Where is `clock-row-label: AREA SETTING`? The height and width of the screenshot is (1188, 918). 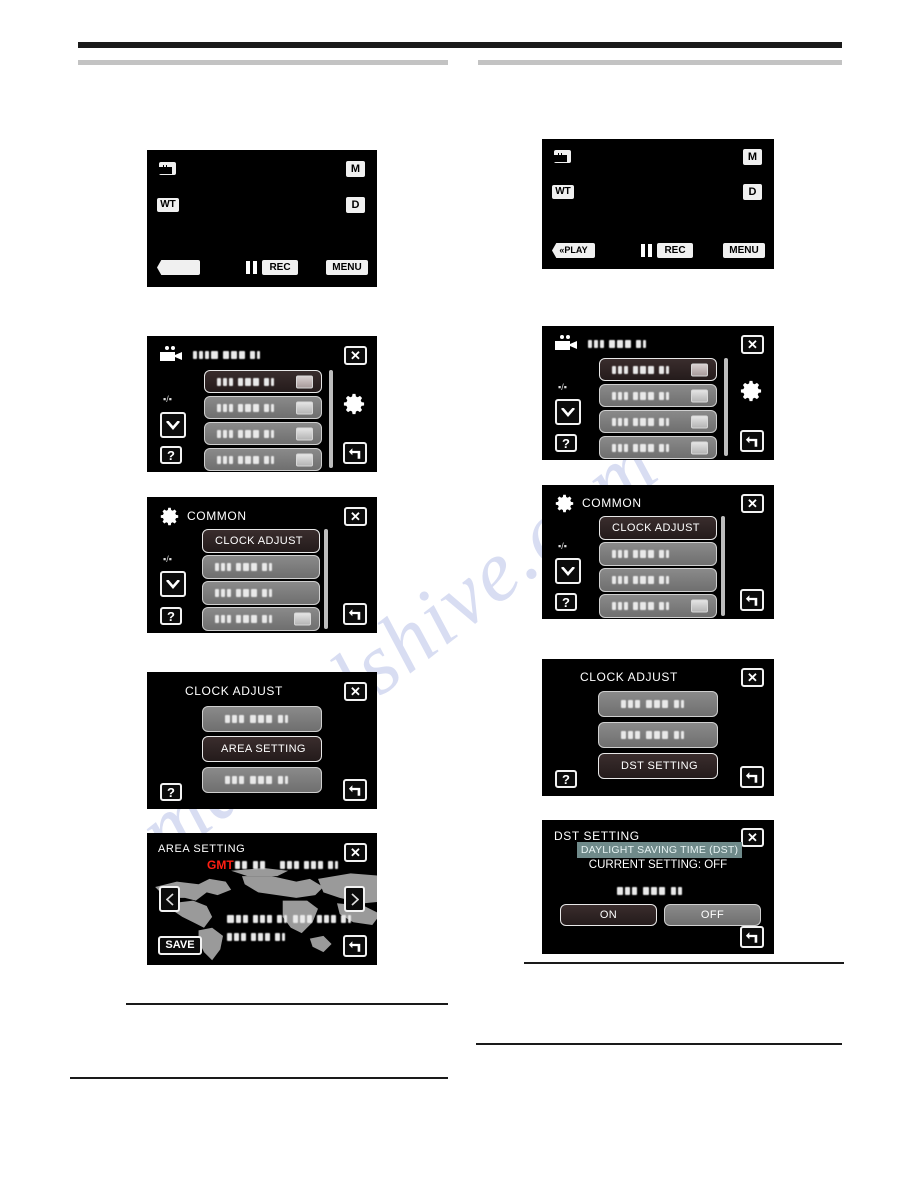 clock-row-label: AREA SETTING is located at coordinates (263, 749).